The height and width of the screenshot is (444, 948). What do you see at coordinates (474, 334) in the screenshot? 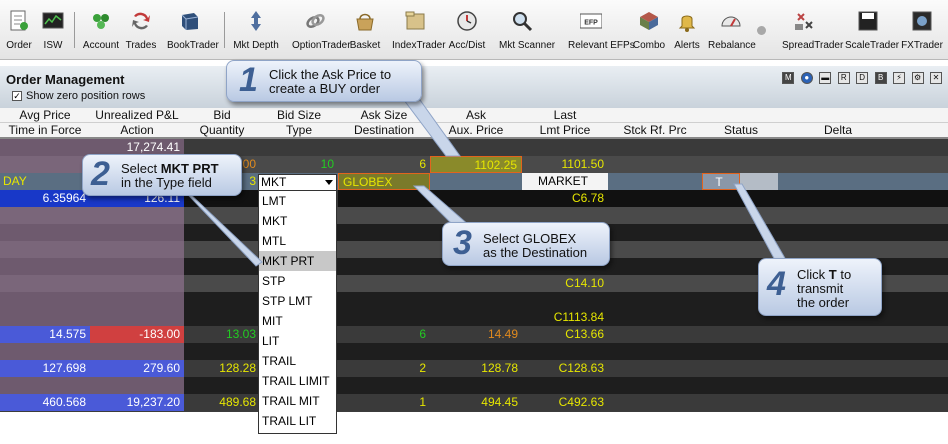
I see `table-row: 14.575 -183.00 13.03 6 14.49 C13.66` at bounding box center [474, 334].